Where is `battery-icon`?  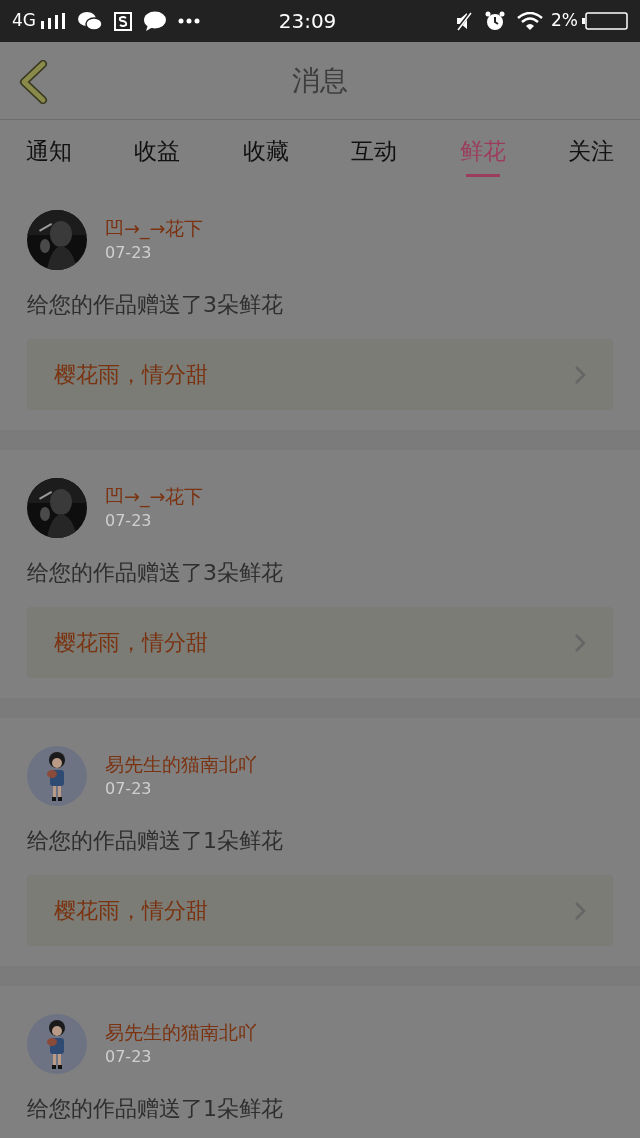
battery-icon is located at coordinates (605, 21).